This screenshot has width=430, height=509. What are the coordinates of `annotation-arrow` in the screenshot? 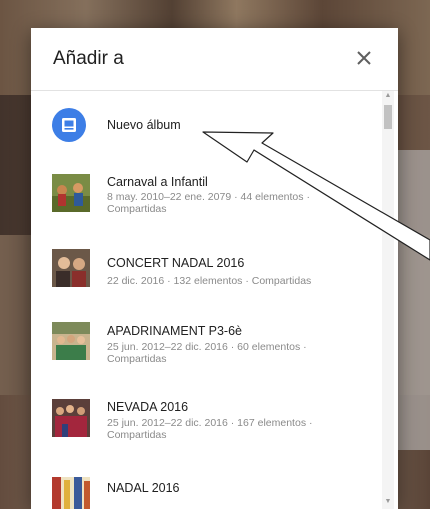 It's located at (316, 196).